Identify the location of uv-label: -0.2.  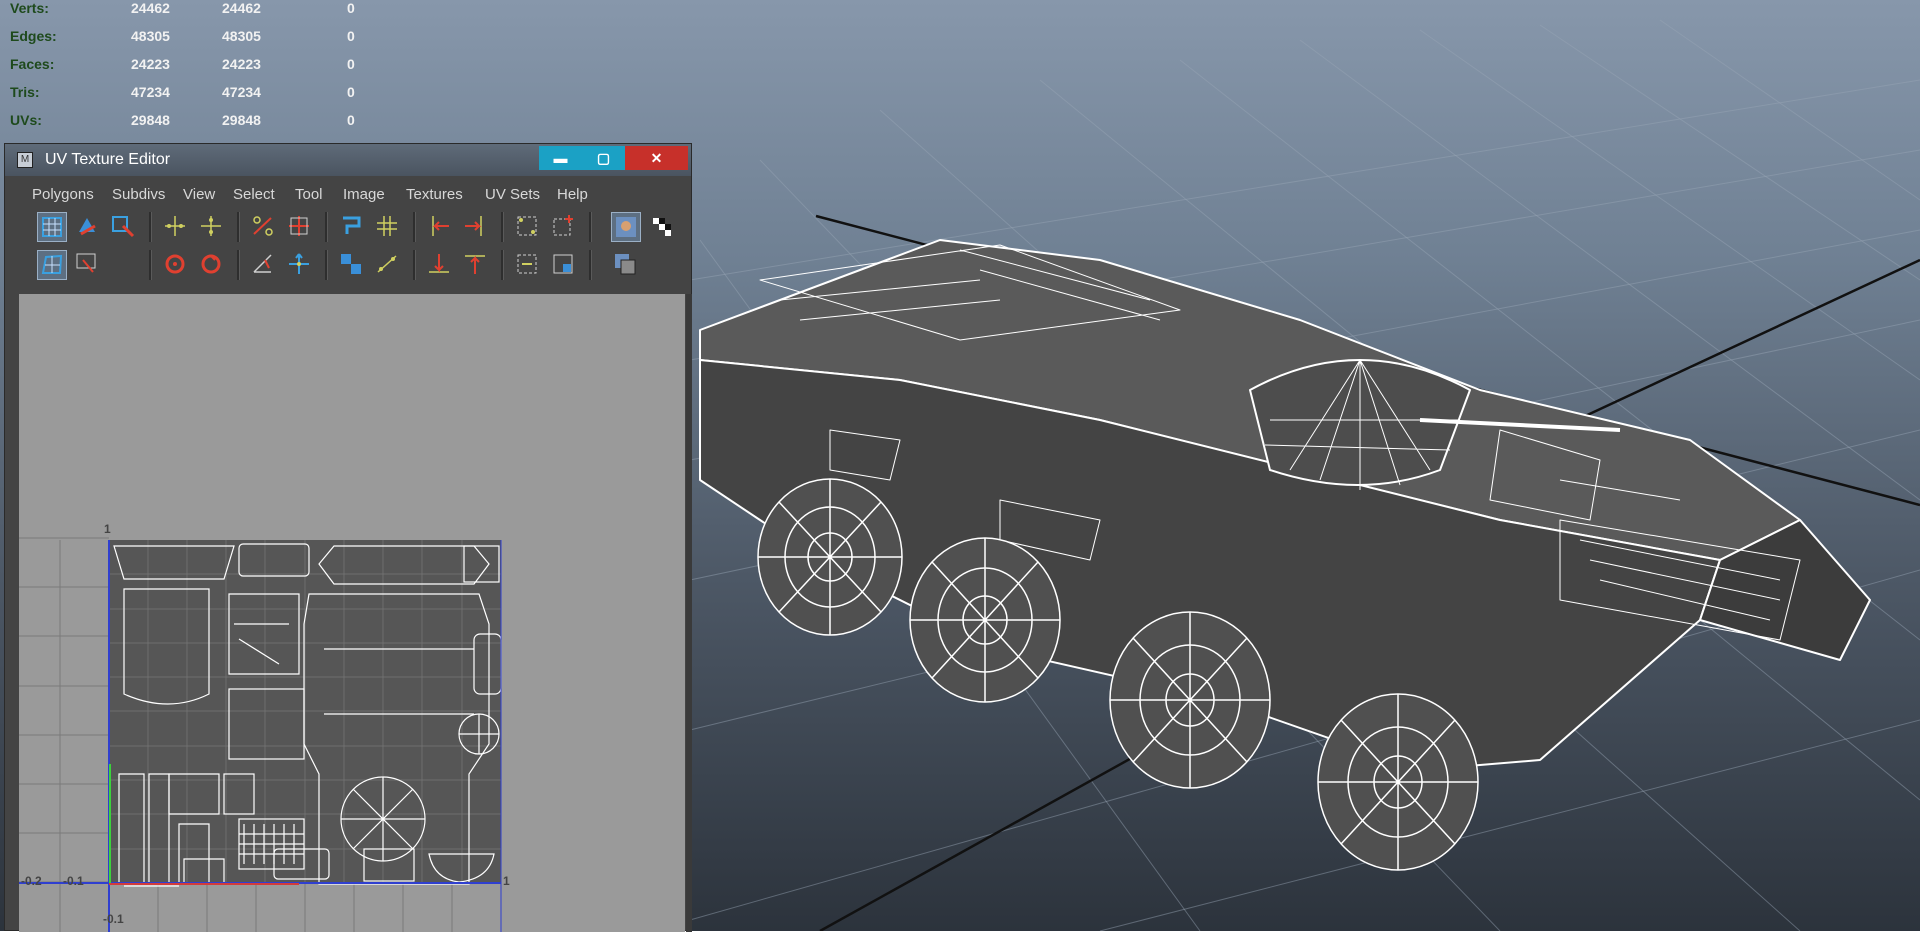
(31, 881).